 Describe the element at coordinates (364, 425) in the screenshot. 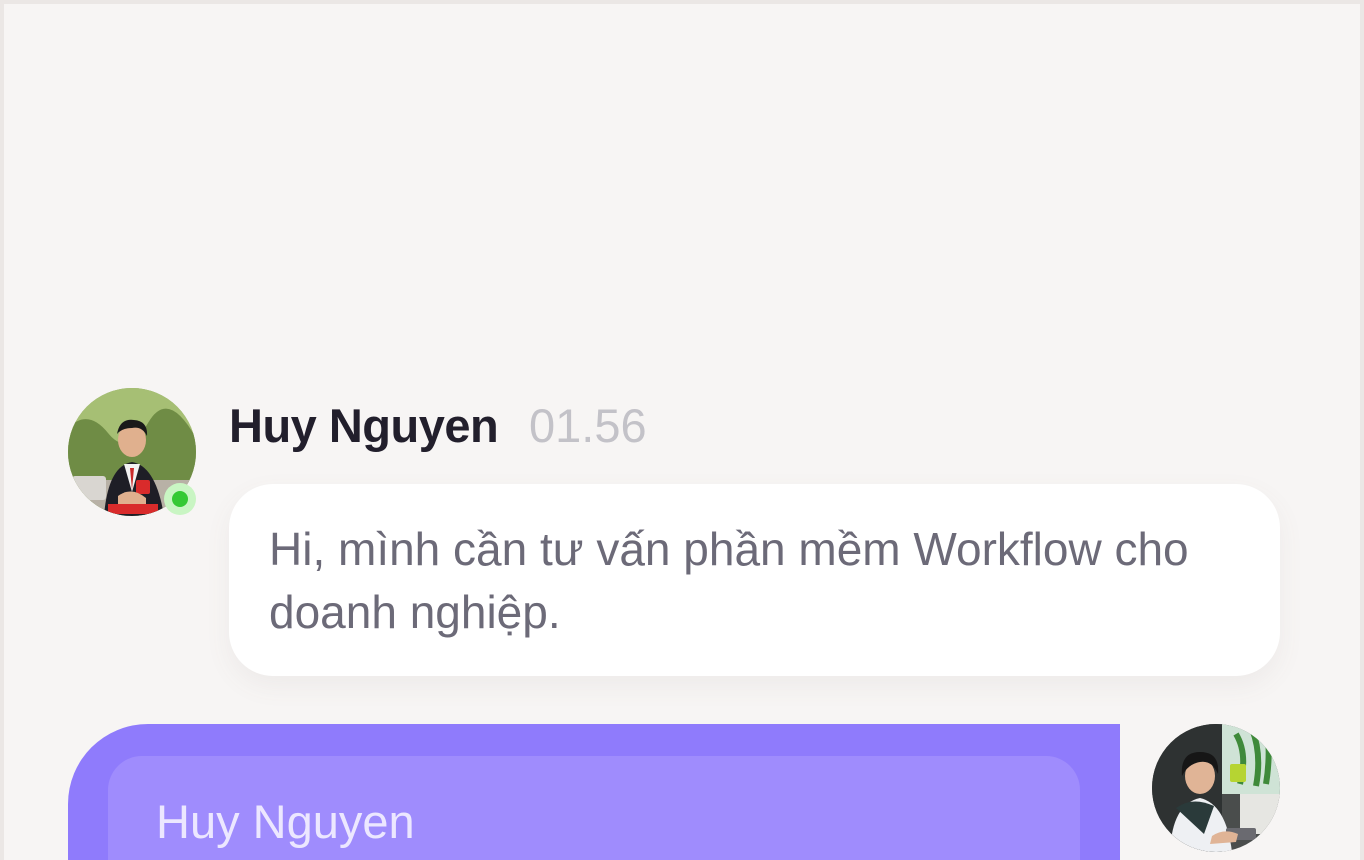

I see `sender-name: Huy Nguyen` at that location.